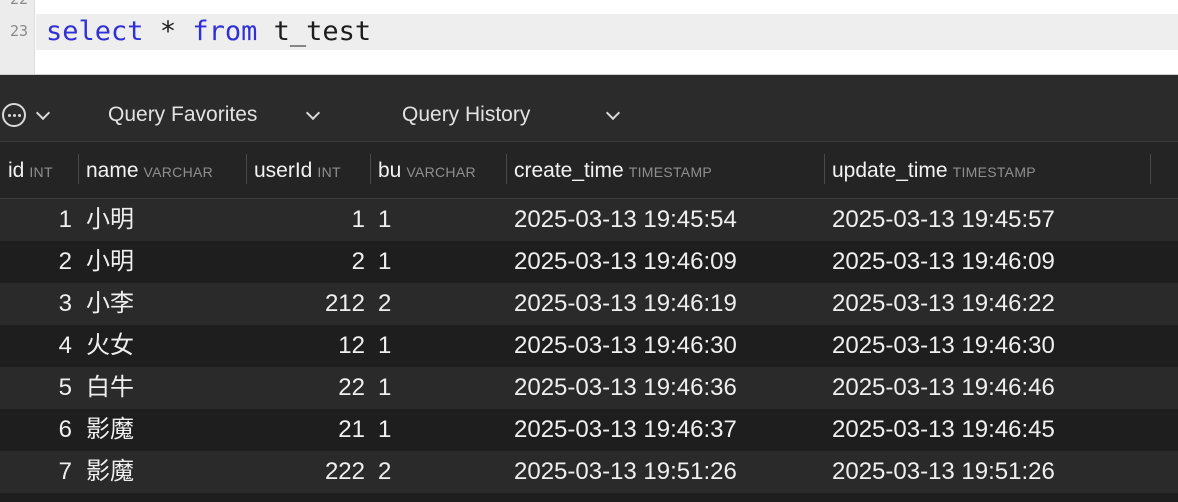 Image resolution: width=1178 pixels, height=502 pixels. What do you see at coordinates (182, 115) in the screenshot?
I see `query-favorites-button: Query Favorites` at bounding box center [182, 115].